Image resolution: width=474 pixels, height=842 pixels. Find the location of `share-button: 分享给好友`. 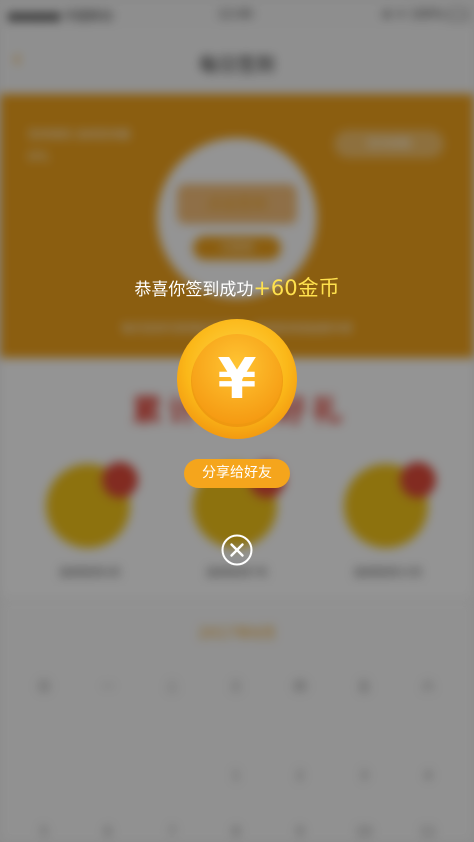

share-button: 分享给好友 is located at coordinates (237, 473).